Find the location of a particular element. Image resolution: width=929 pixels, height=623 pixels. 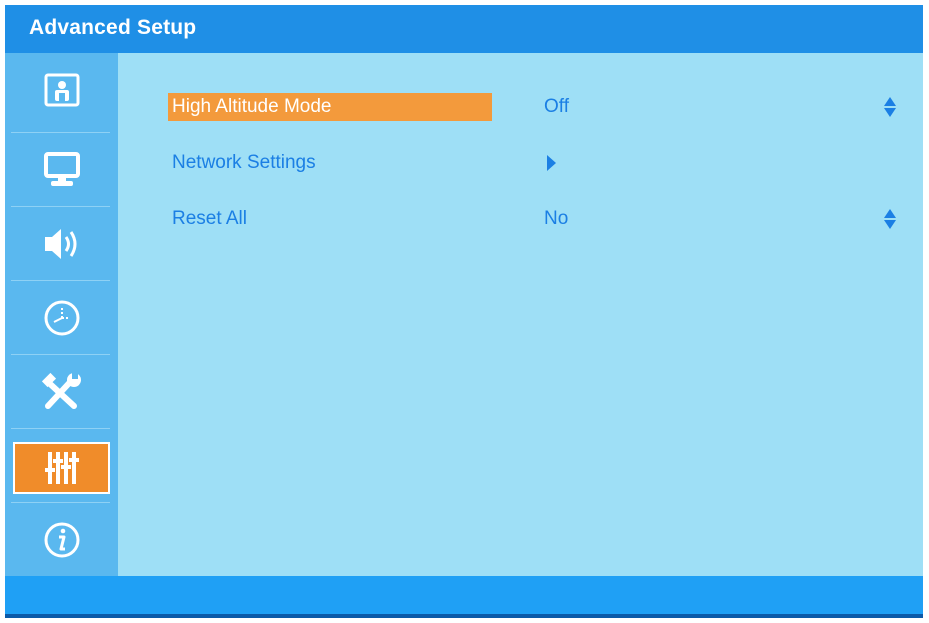

bottom-border is located at coordinates (464, 616).